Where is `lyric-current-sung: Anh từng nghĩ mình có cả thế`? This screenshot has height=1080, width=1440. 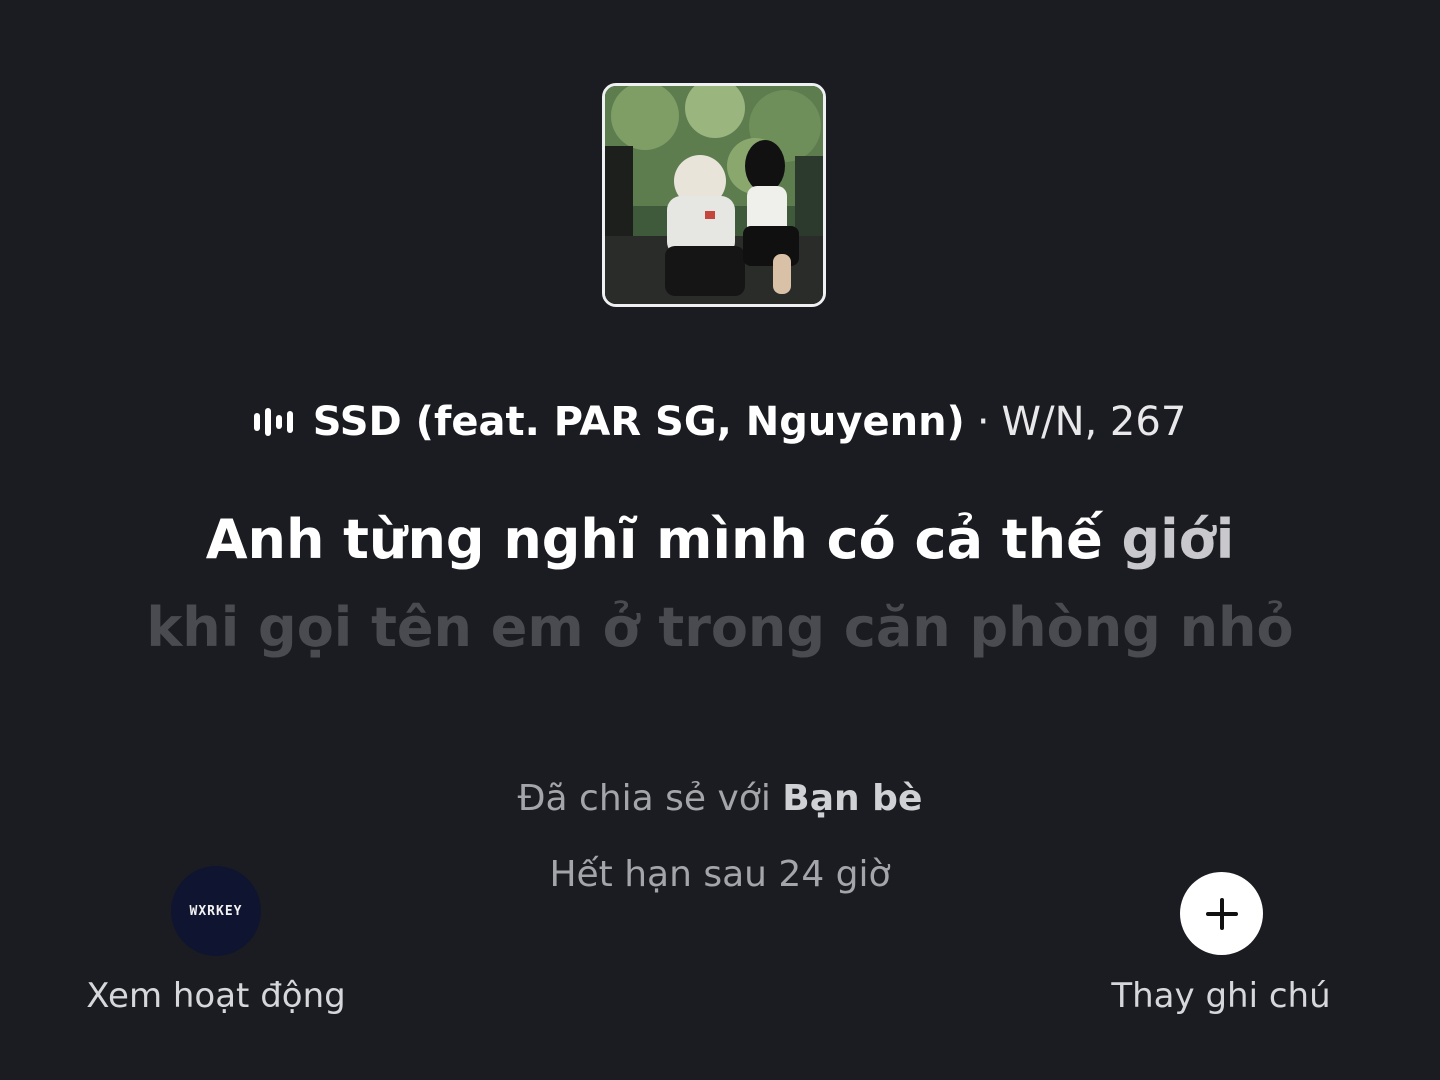
lyric-current-sung: Anh từng nghĩ mình có cả thế is located at coordinates (654, 539).